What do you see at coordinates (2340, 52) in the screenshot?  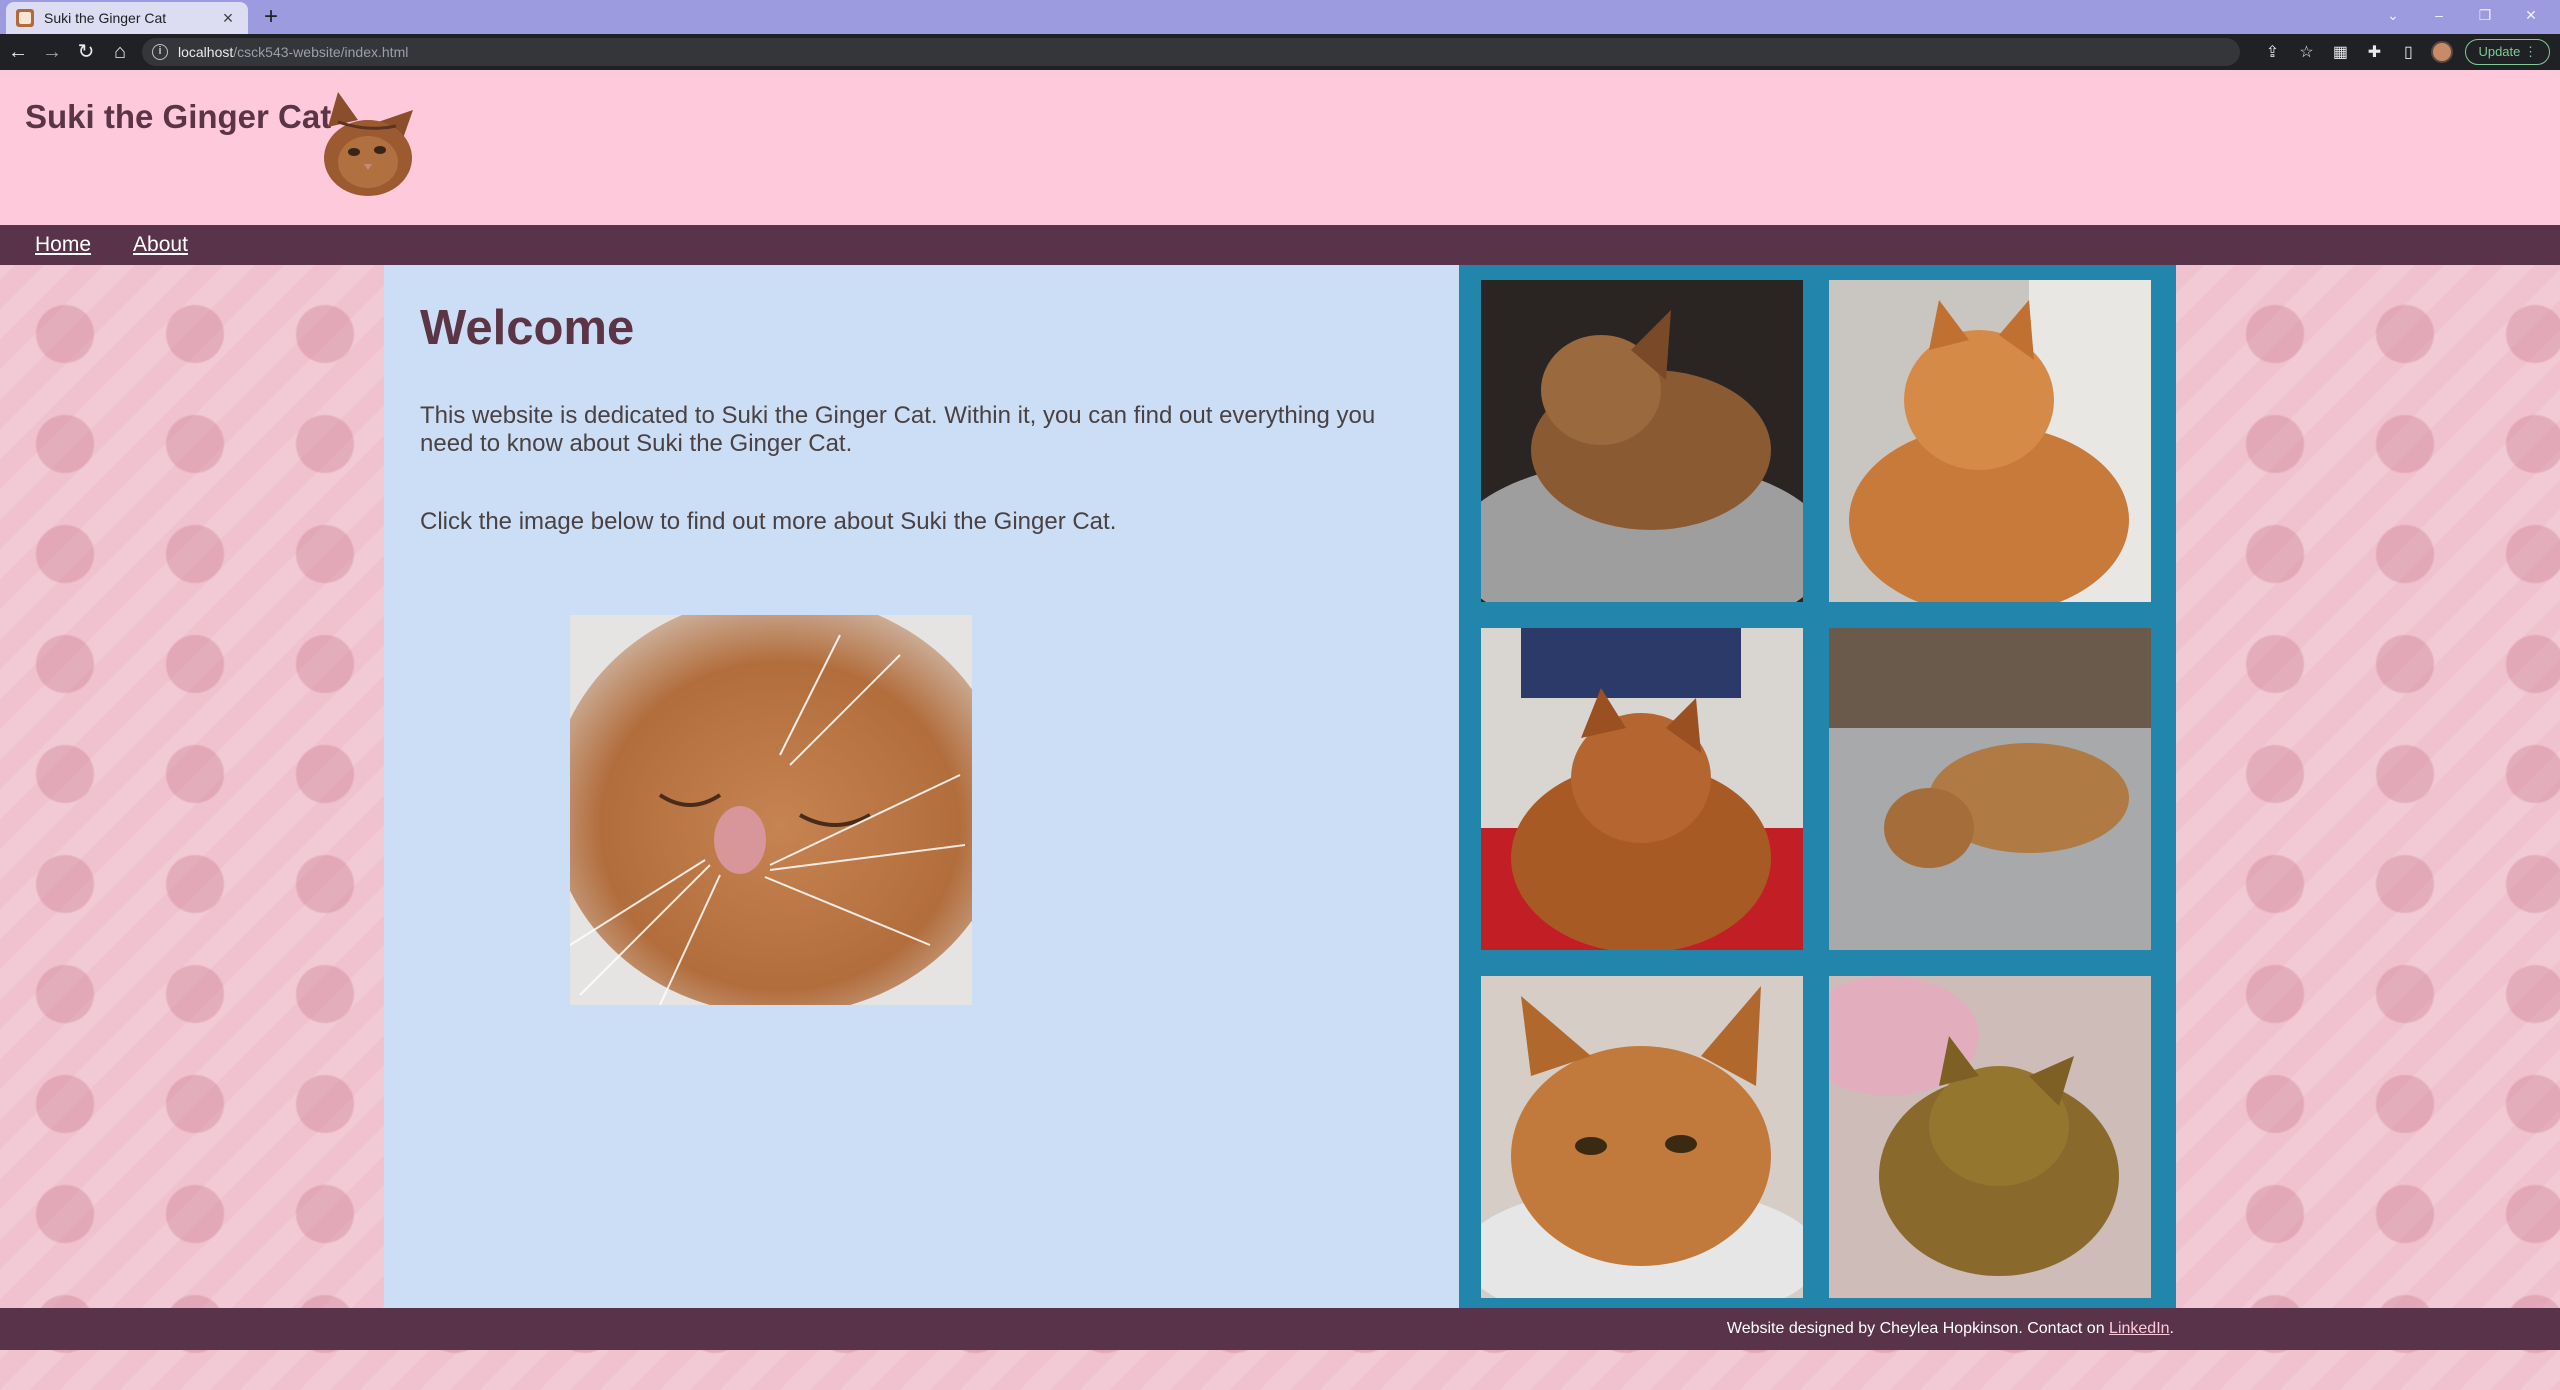 I see `extensions-icon: ▦` at bounding box center [2340, 52].